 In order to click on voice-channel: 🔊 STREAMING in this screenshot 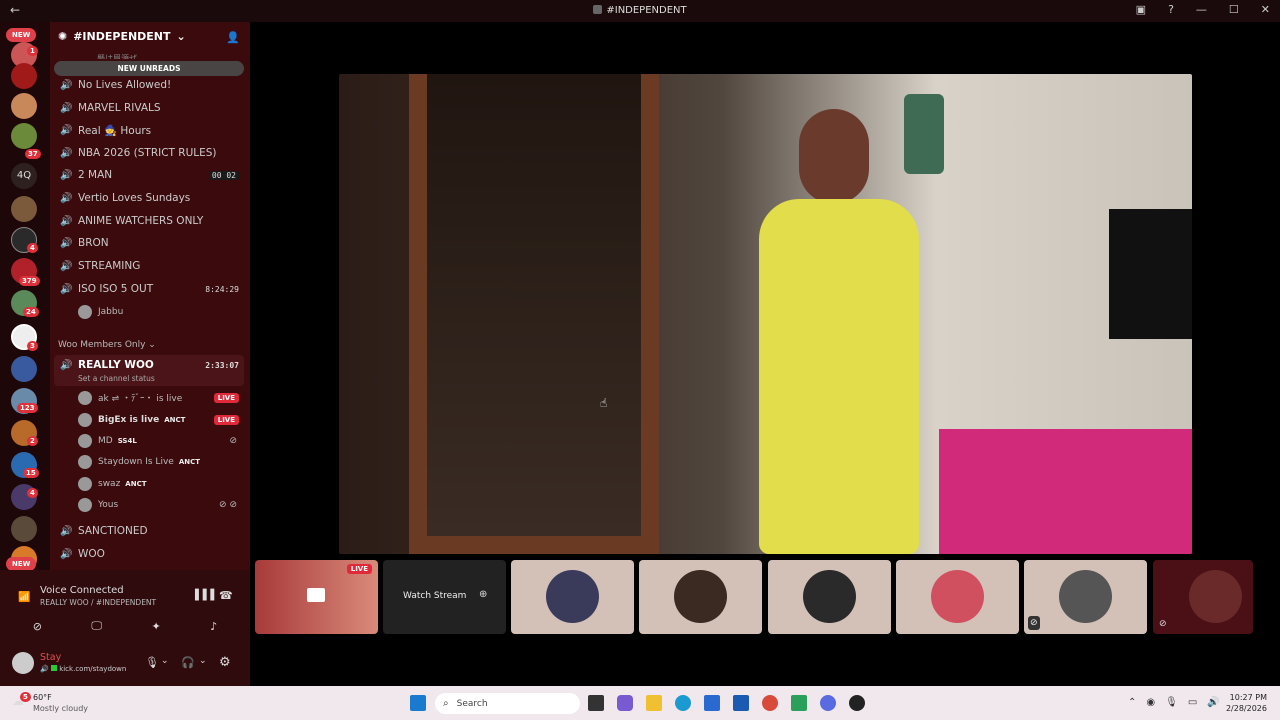, I will do `click(152, 266)`.